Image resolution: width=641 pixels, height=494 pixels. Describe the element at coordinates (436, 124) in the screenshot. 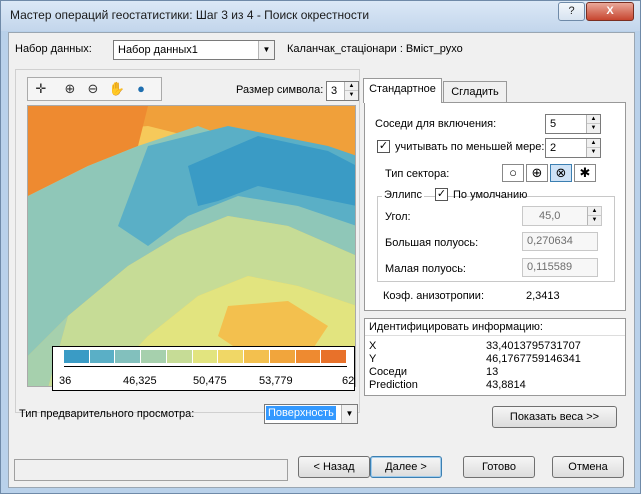

I see `neighbors-label: Соседи для включения:` at that location.